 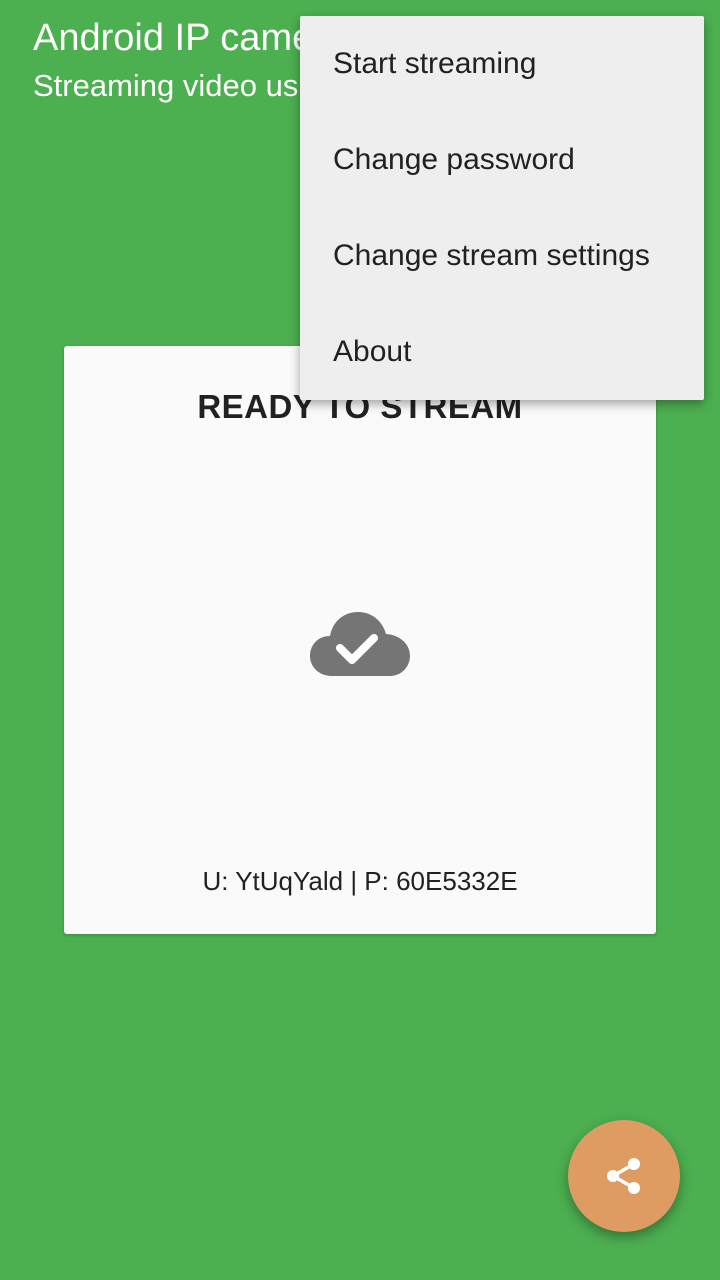 I want to click on credentials-text: U: YtUqYald | P: 60E5332E, so click(x=360, y=881).